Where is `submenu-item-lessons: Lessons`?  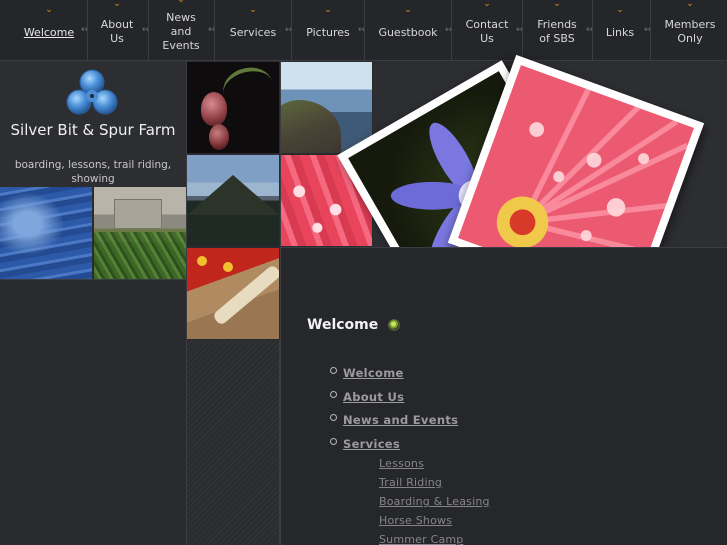
submenu-item-lessons: Lessons is located at coordinates (434, 461).